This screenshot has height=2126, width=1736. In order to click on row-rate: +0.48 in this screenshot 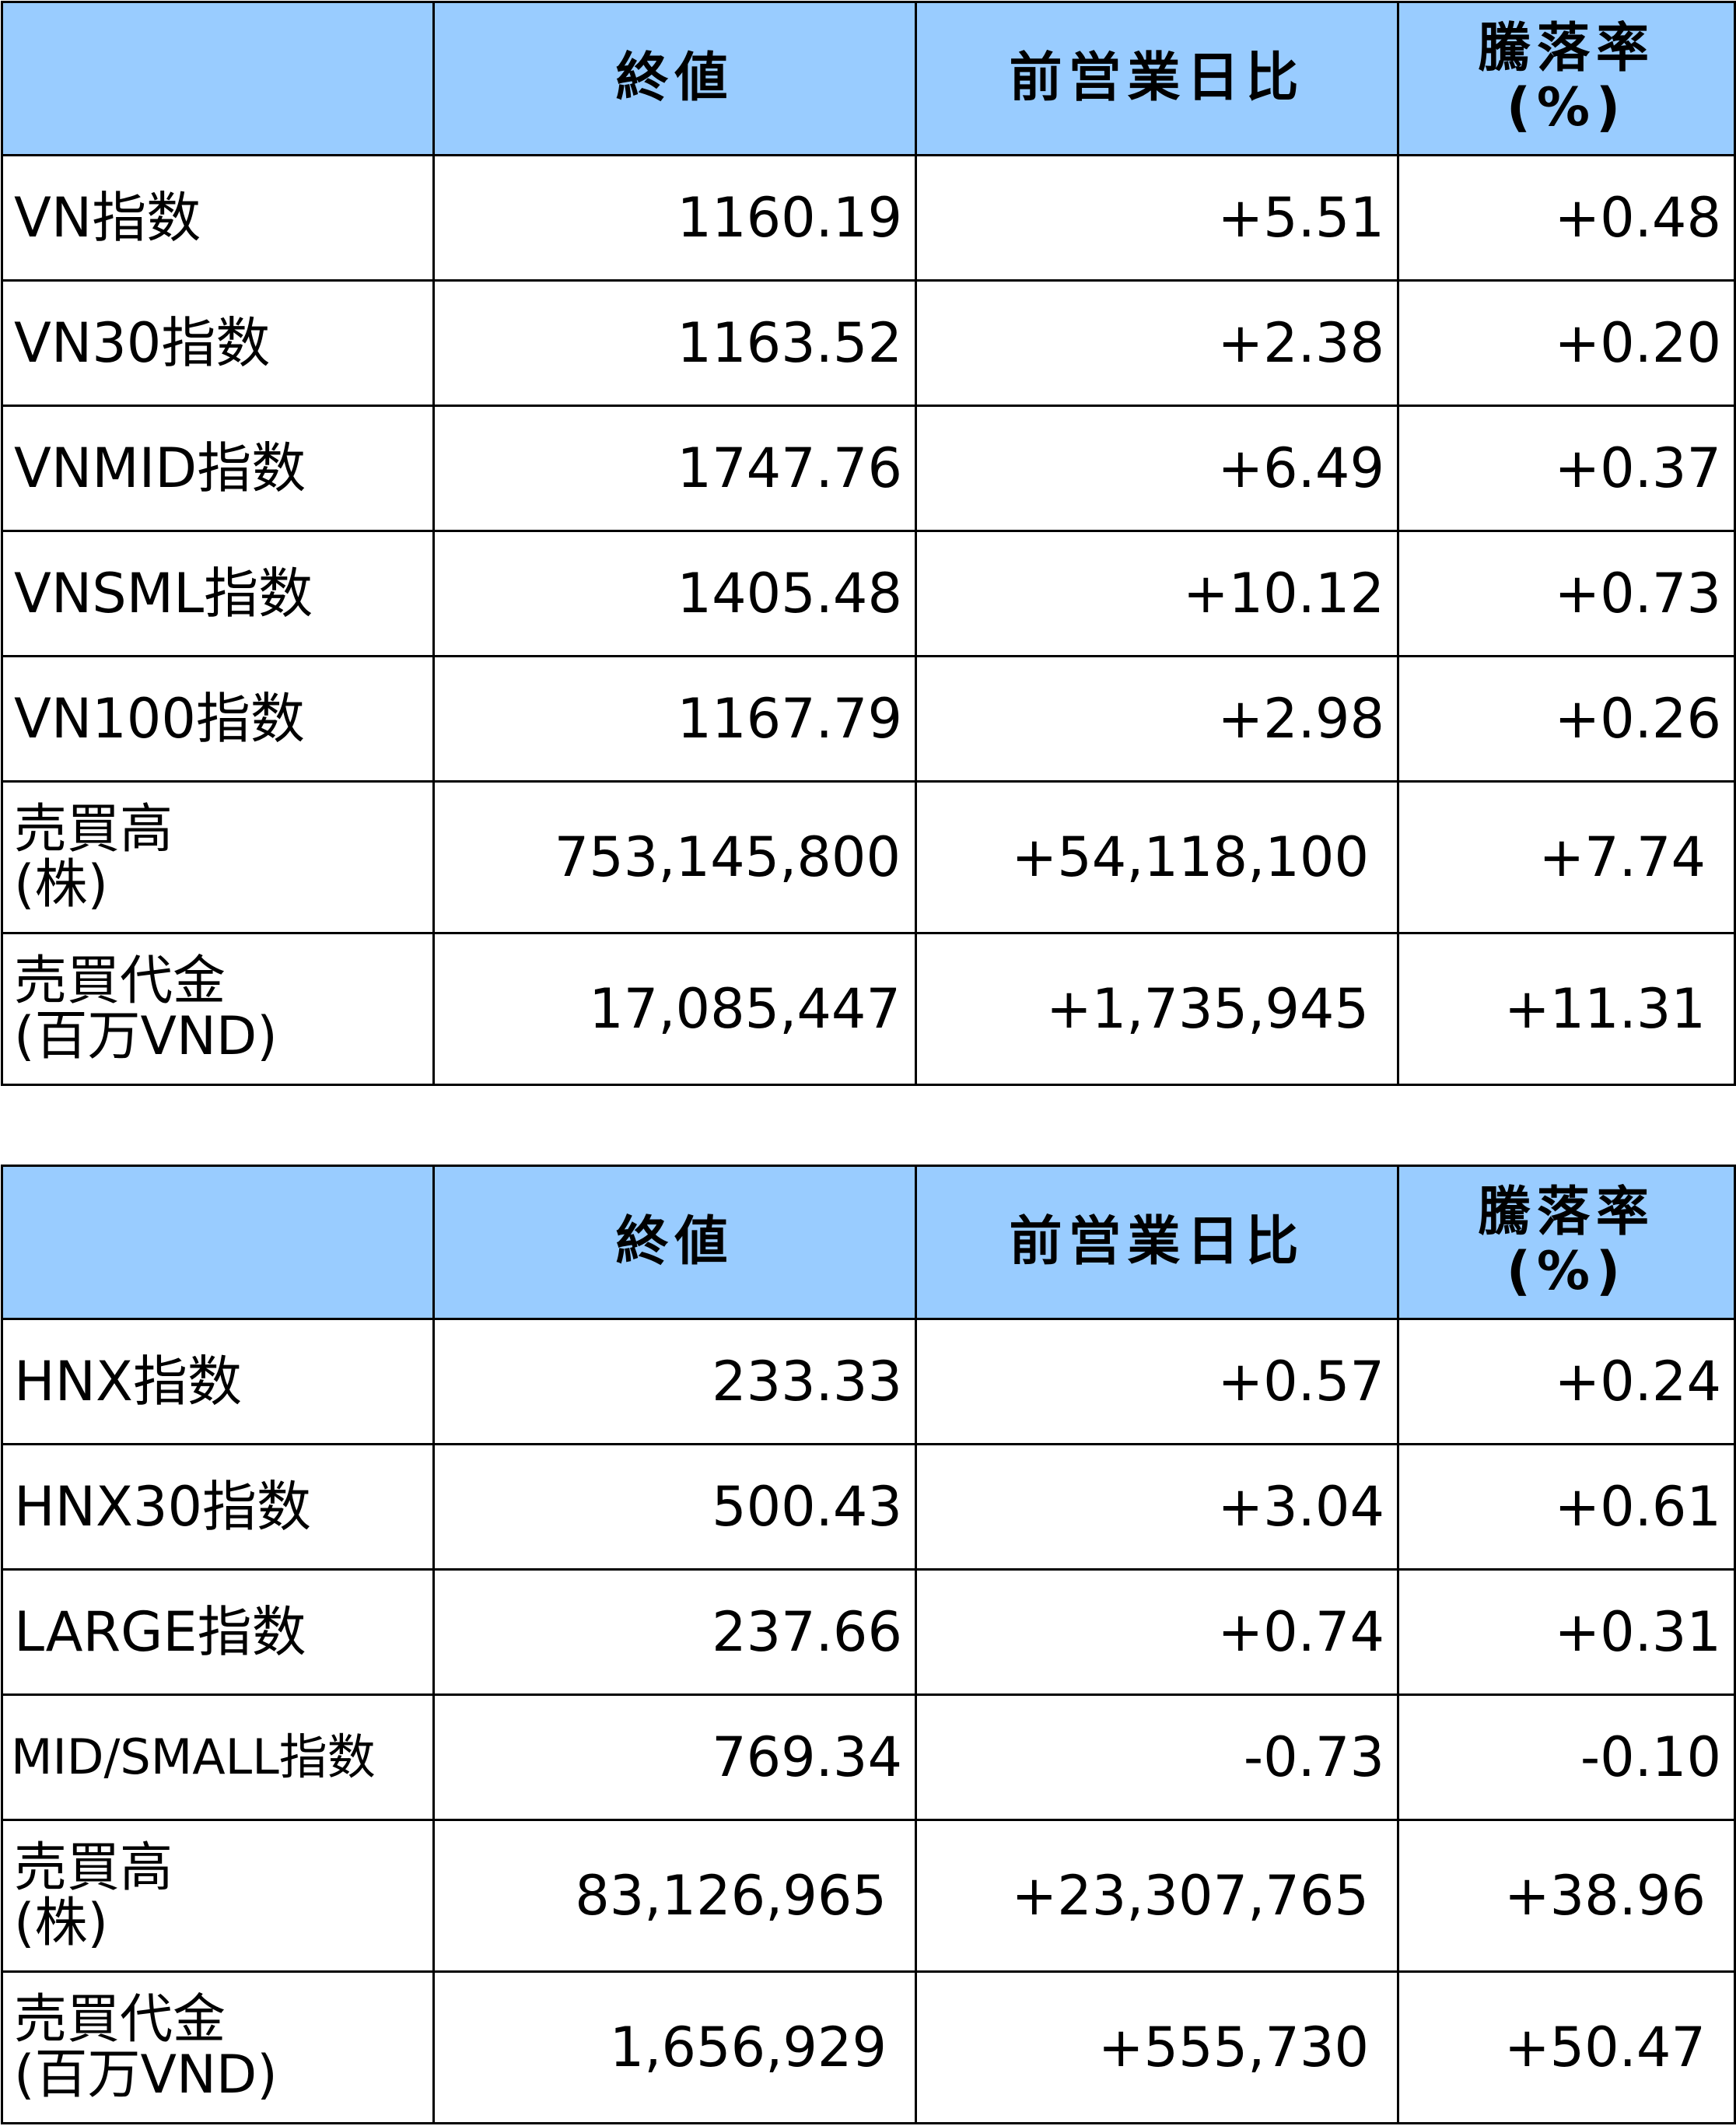, I will do `click(1566, 218)`.